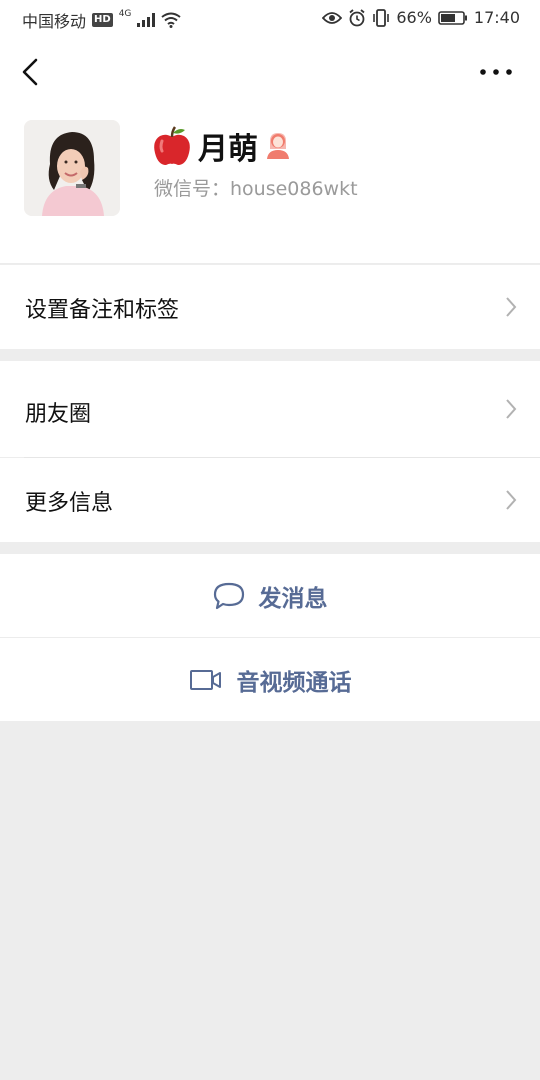 Image resolution: width=540 pixels, height=1080 pixels. I want to click on eye-icon, so click(332, 17).